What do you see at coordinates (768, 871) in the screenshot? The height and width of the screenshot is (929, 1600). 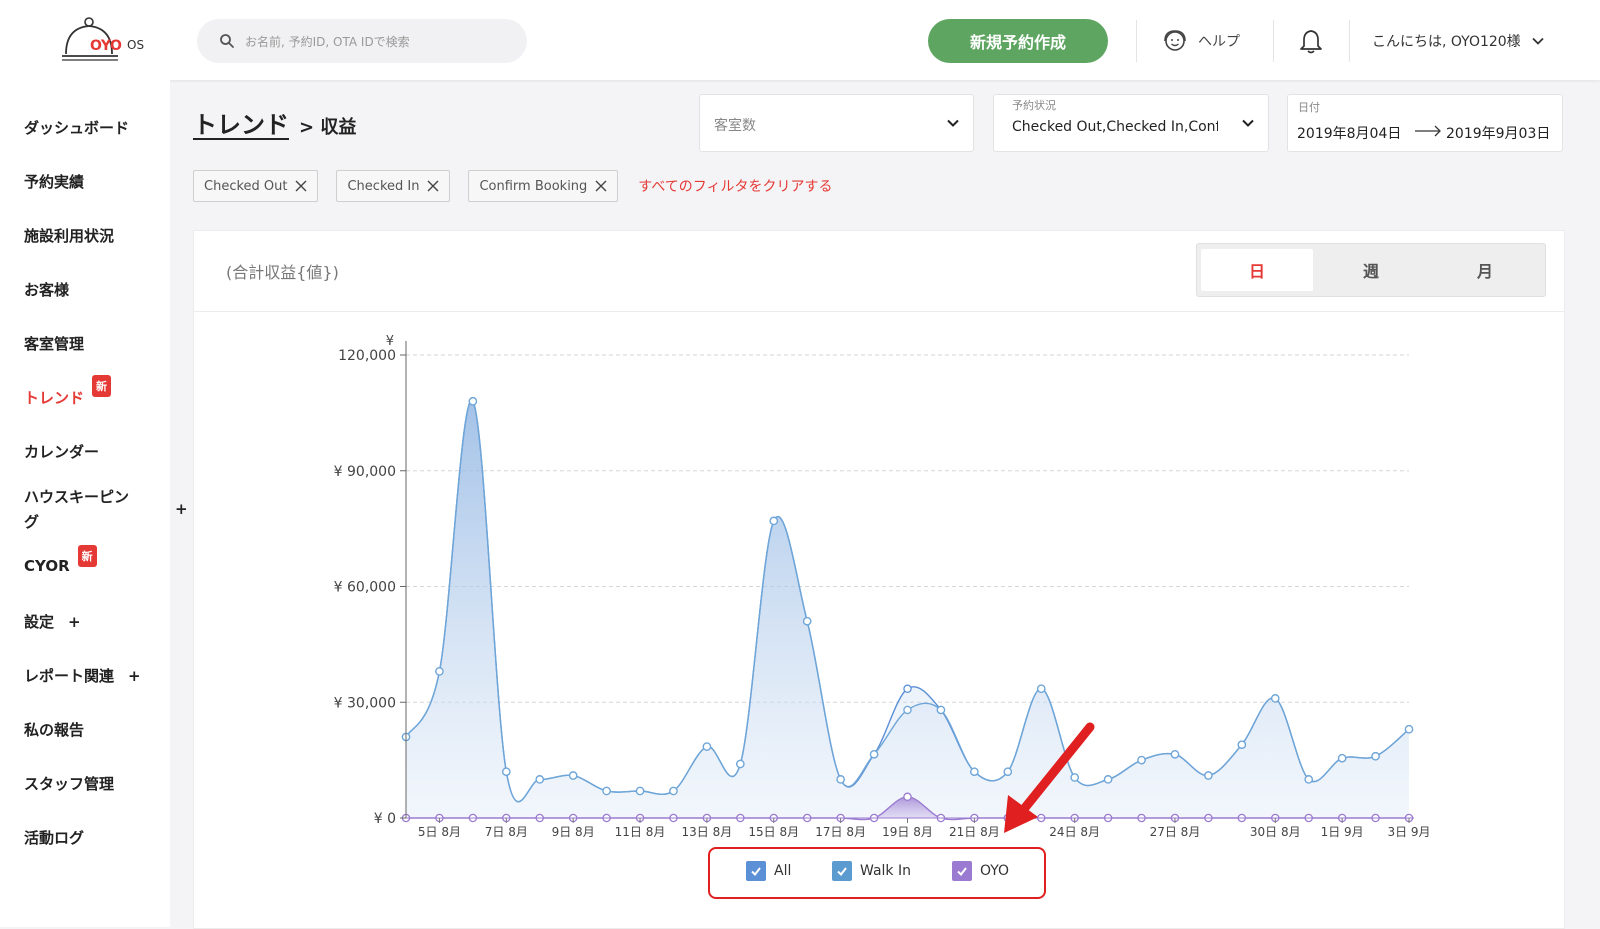 I see `legend-item-all: All` at bounding box center [768, 871].